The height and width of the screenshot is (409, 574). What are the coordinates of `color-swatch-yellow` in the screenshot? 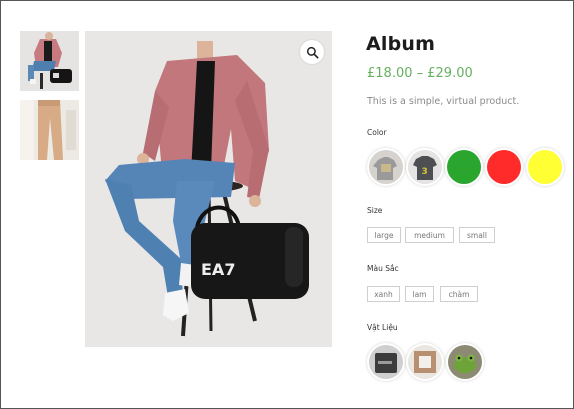 It's located at (545, 167).